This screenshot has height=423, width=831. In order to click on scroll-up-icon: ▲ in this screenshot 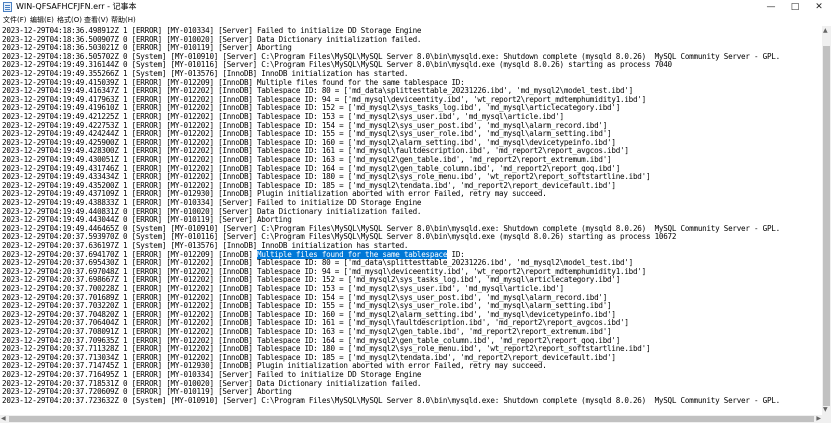, I will do `click(825, 31)`.